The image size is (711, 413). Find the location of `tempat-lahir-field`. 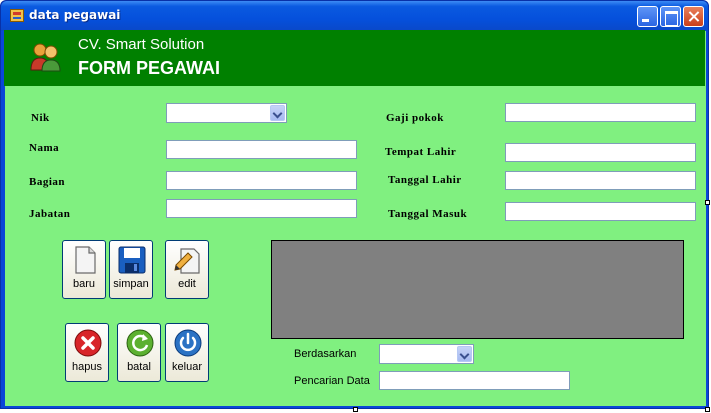

tempat-lahir-field is located at coordinates (600, 152).